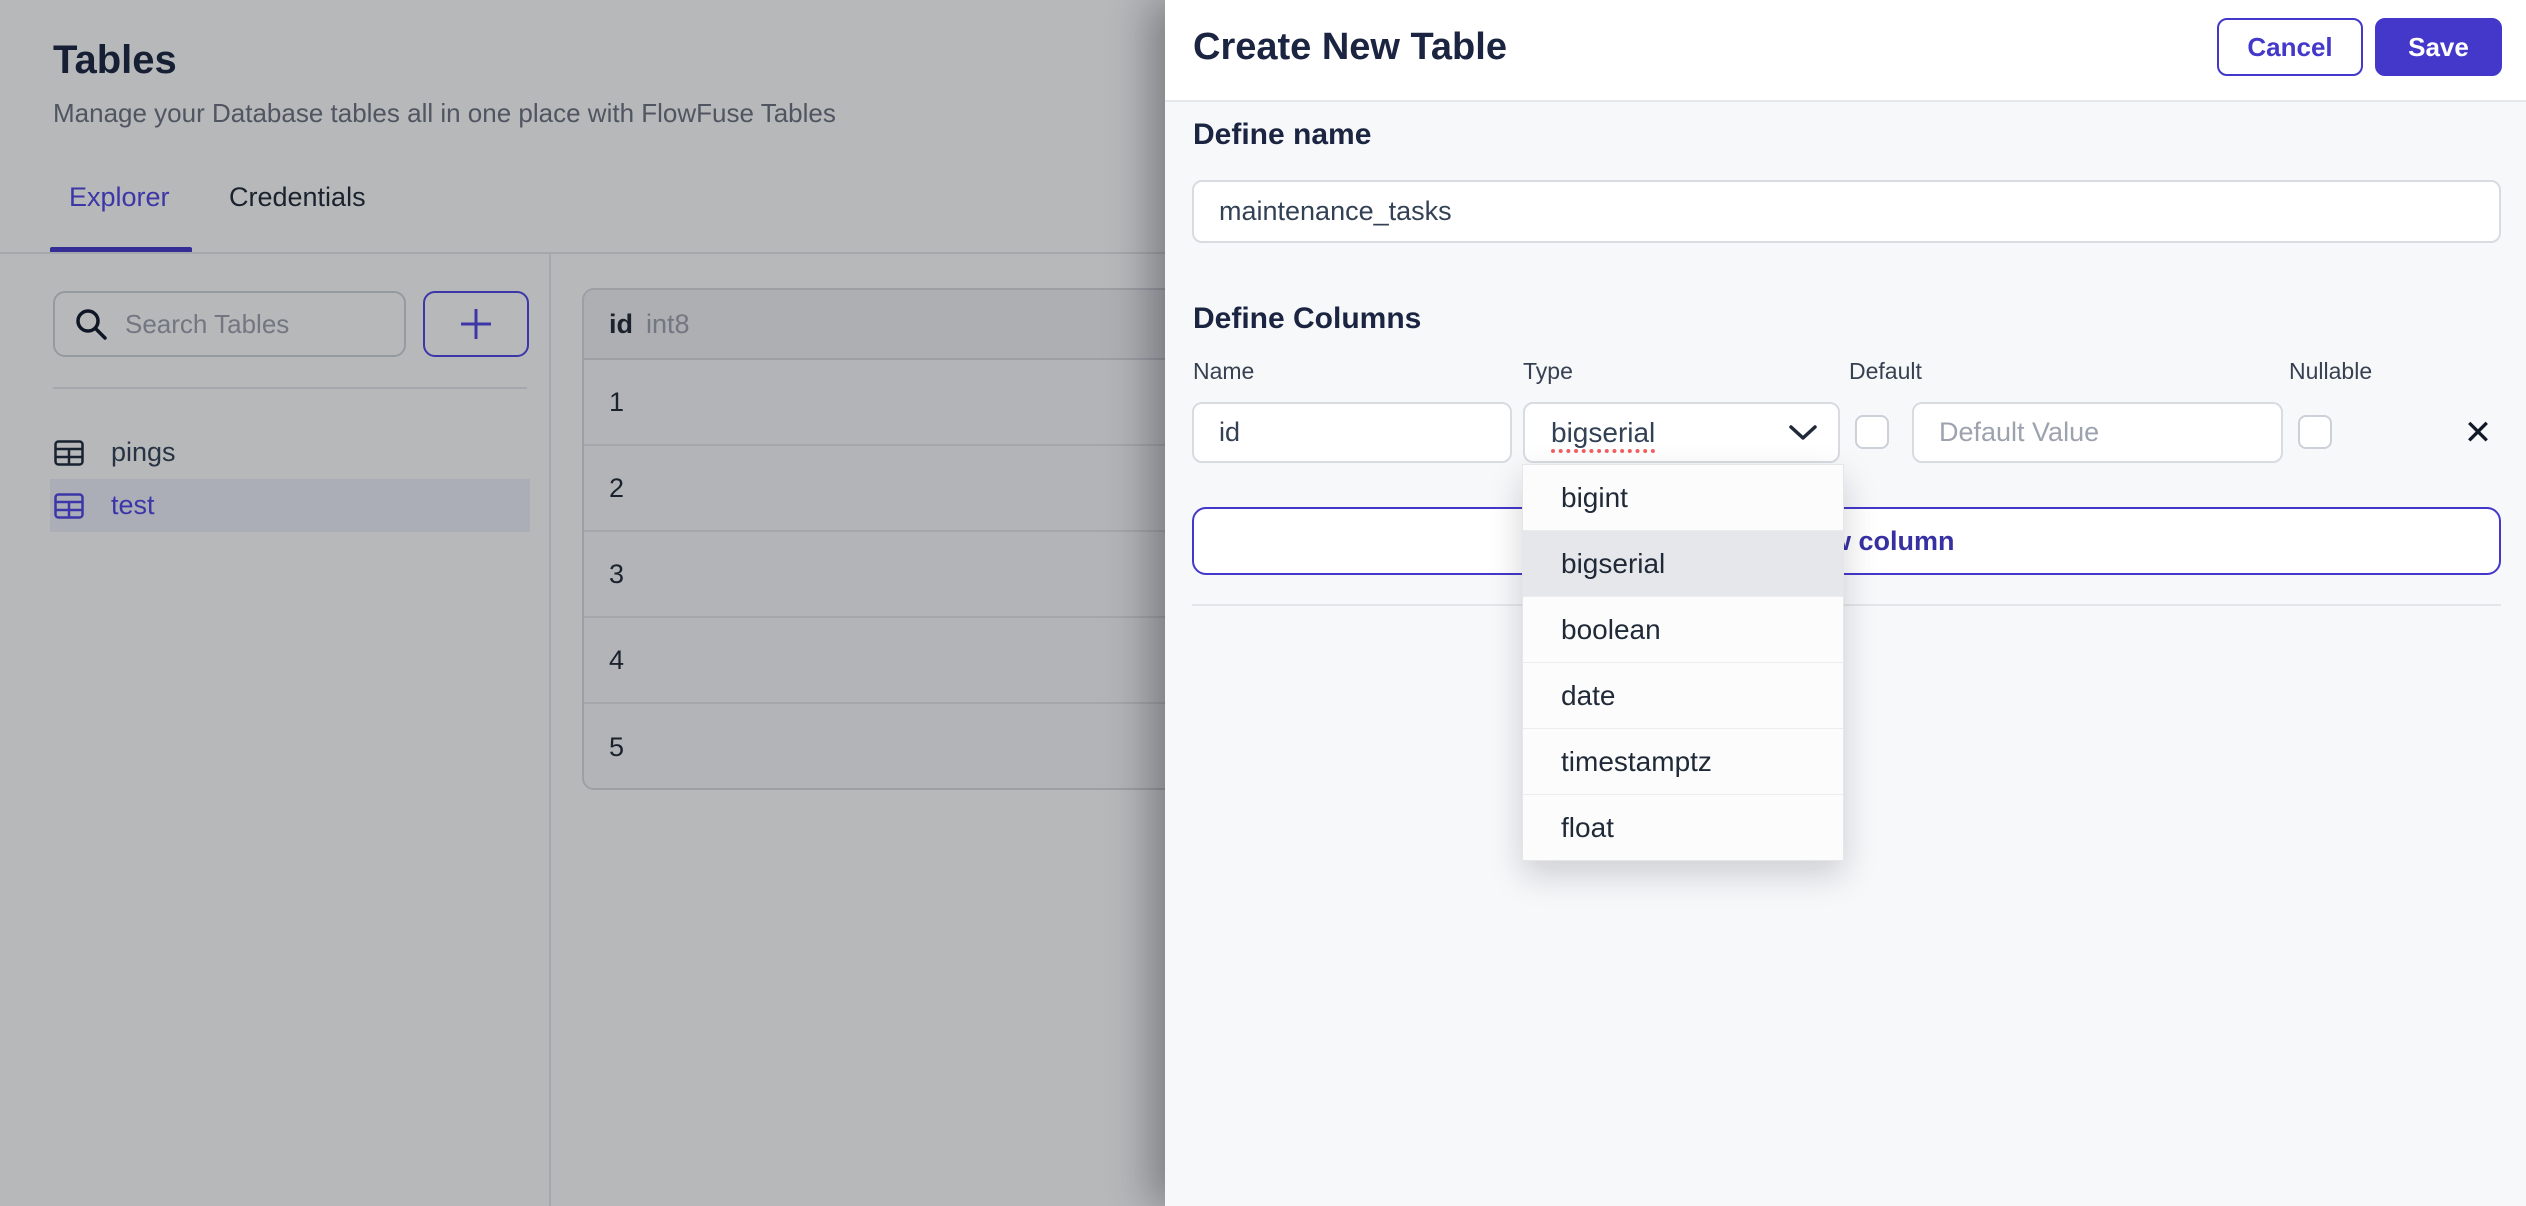 Image resolution: width=2526 pixels, height=1206 pixels. I want to click on dropdown-option-boolean: boolean, so click(1683, 630).